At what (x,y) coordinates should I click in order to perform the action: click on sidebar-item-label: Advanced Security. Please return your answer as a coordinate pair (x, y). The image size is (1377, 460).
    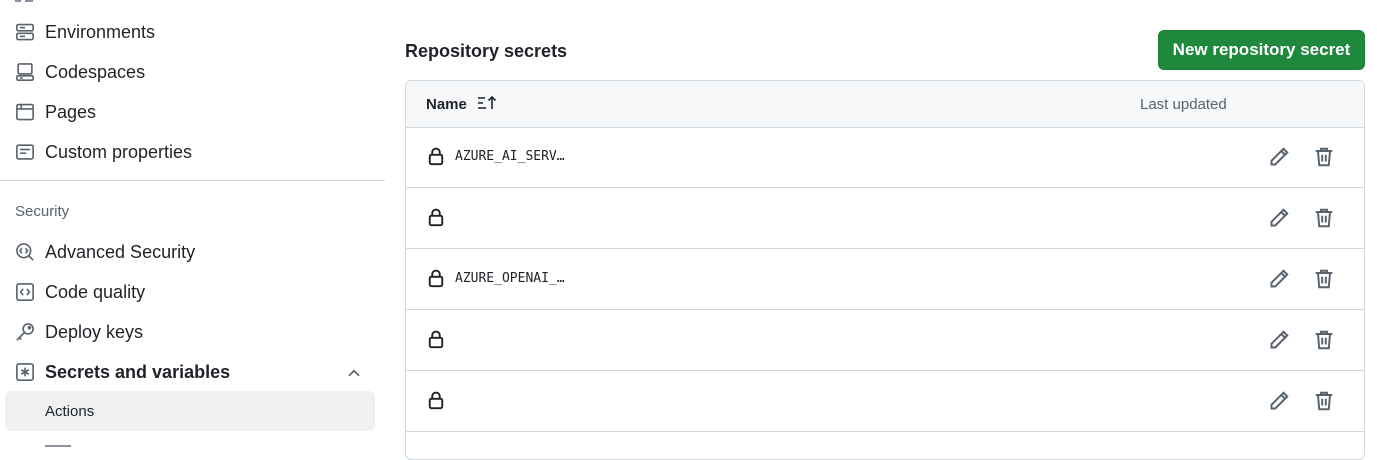
    Looking at the image, I should click on (120, 252).